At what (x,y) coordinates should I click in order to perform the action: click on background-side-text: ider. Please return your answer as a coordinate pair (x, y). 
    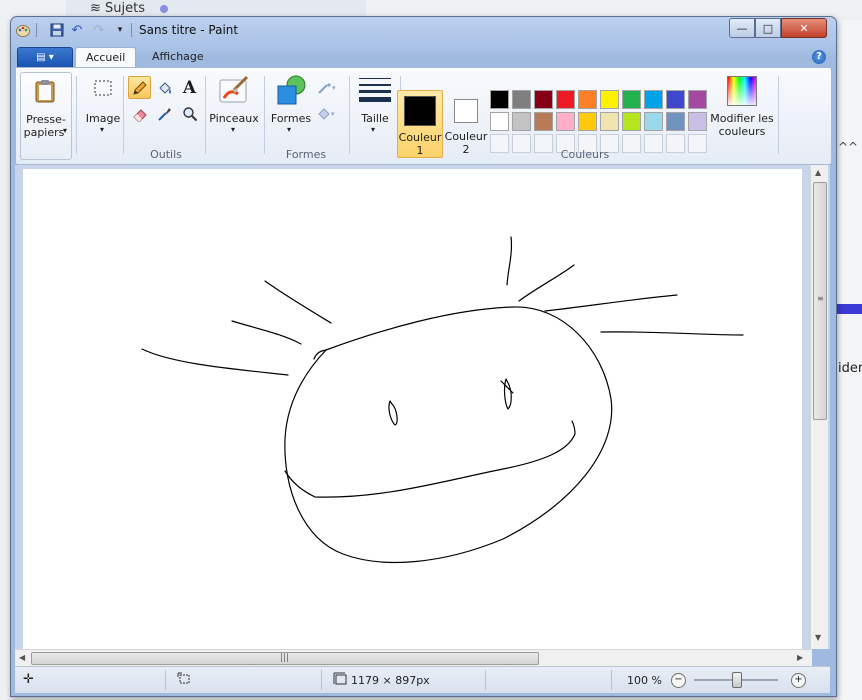
    Looking at the image, I should click on (850, 368).